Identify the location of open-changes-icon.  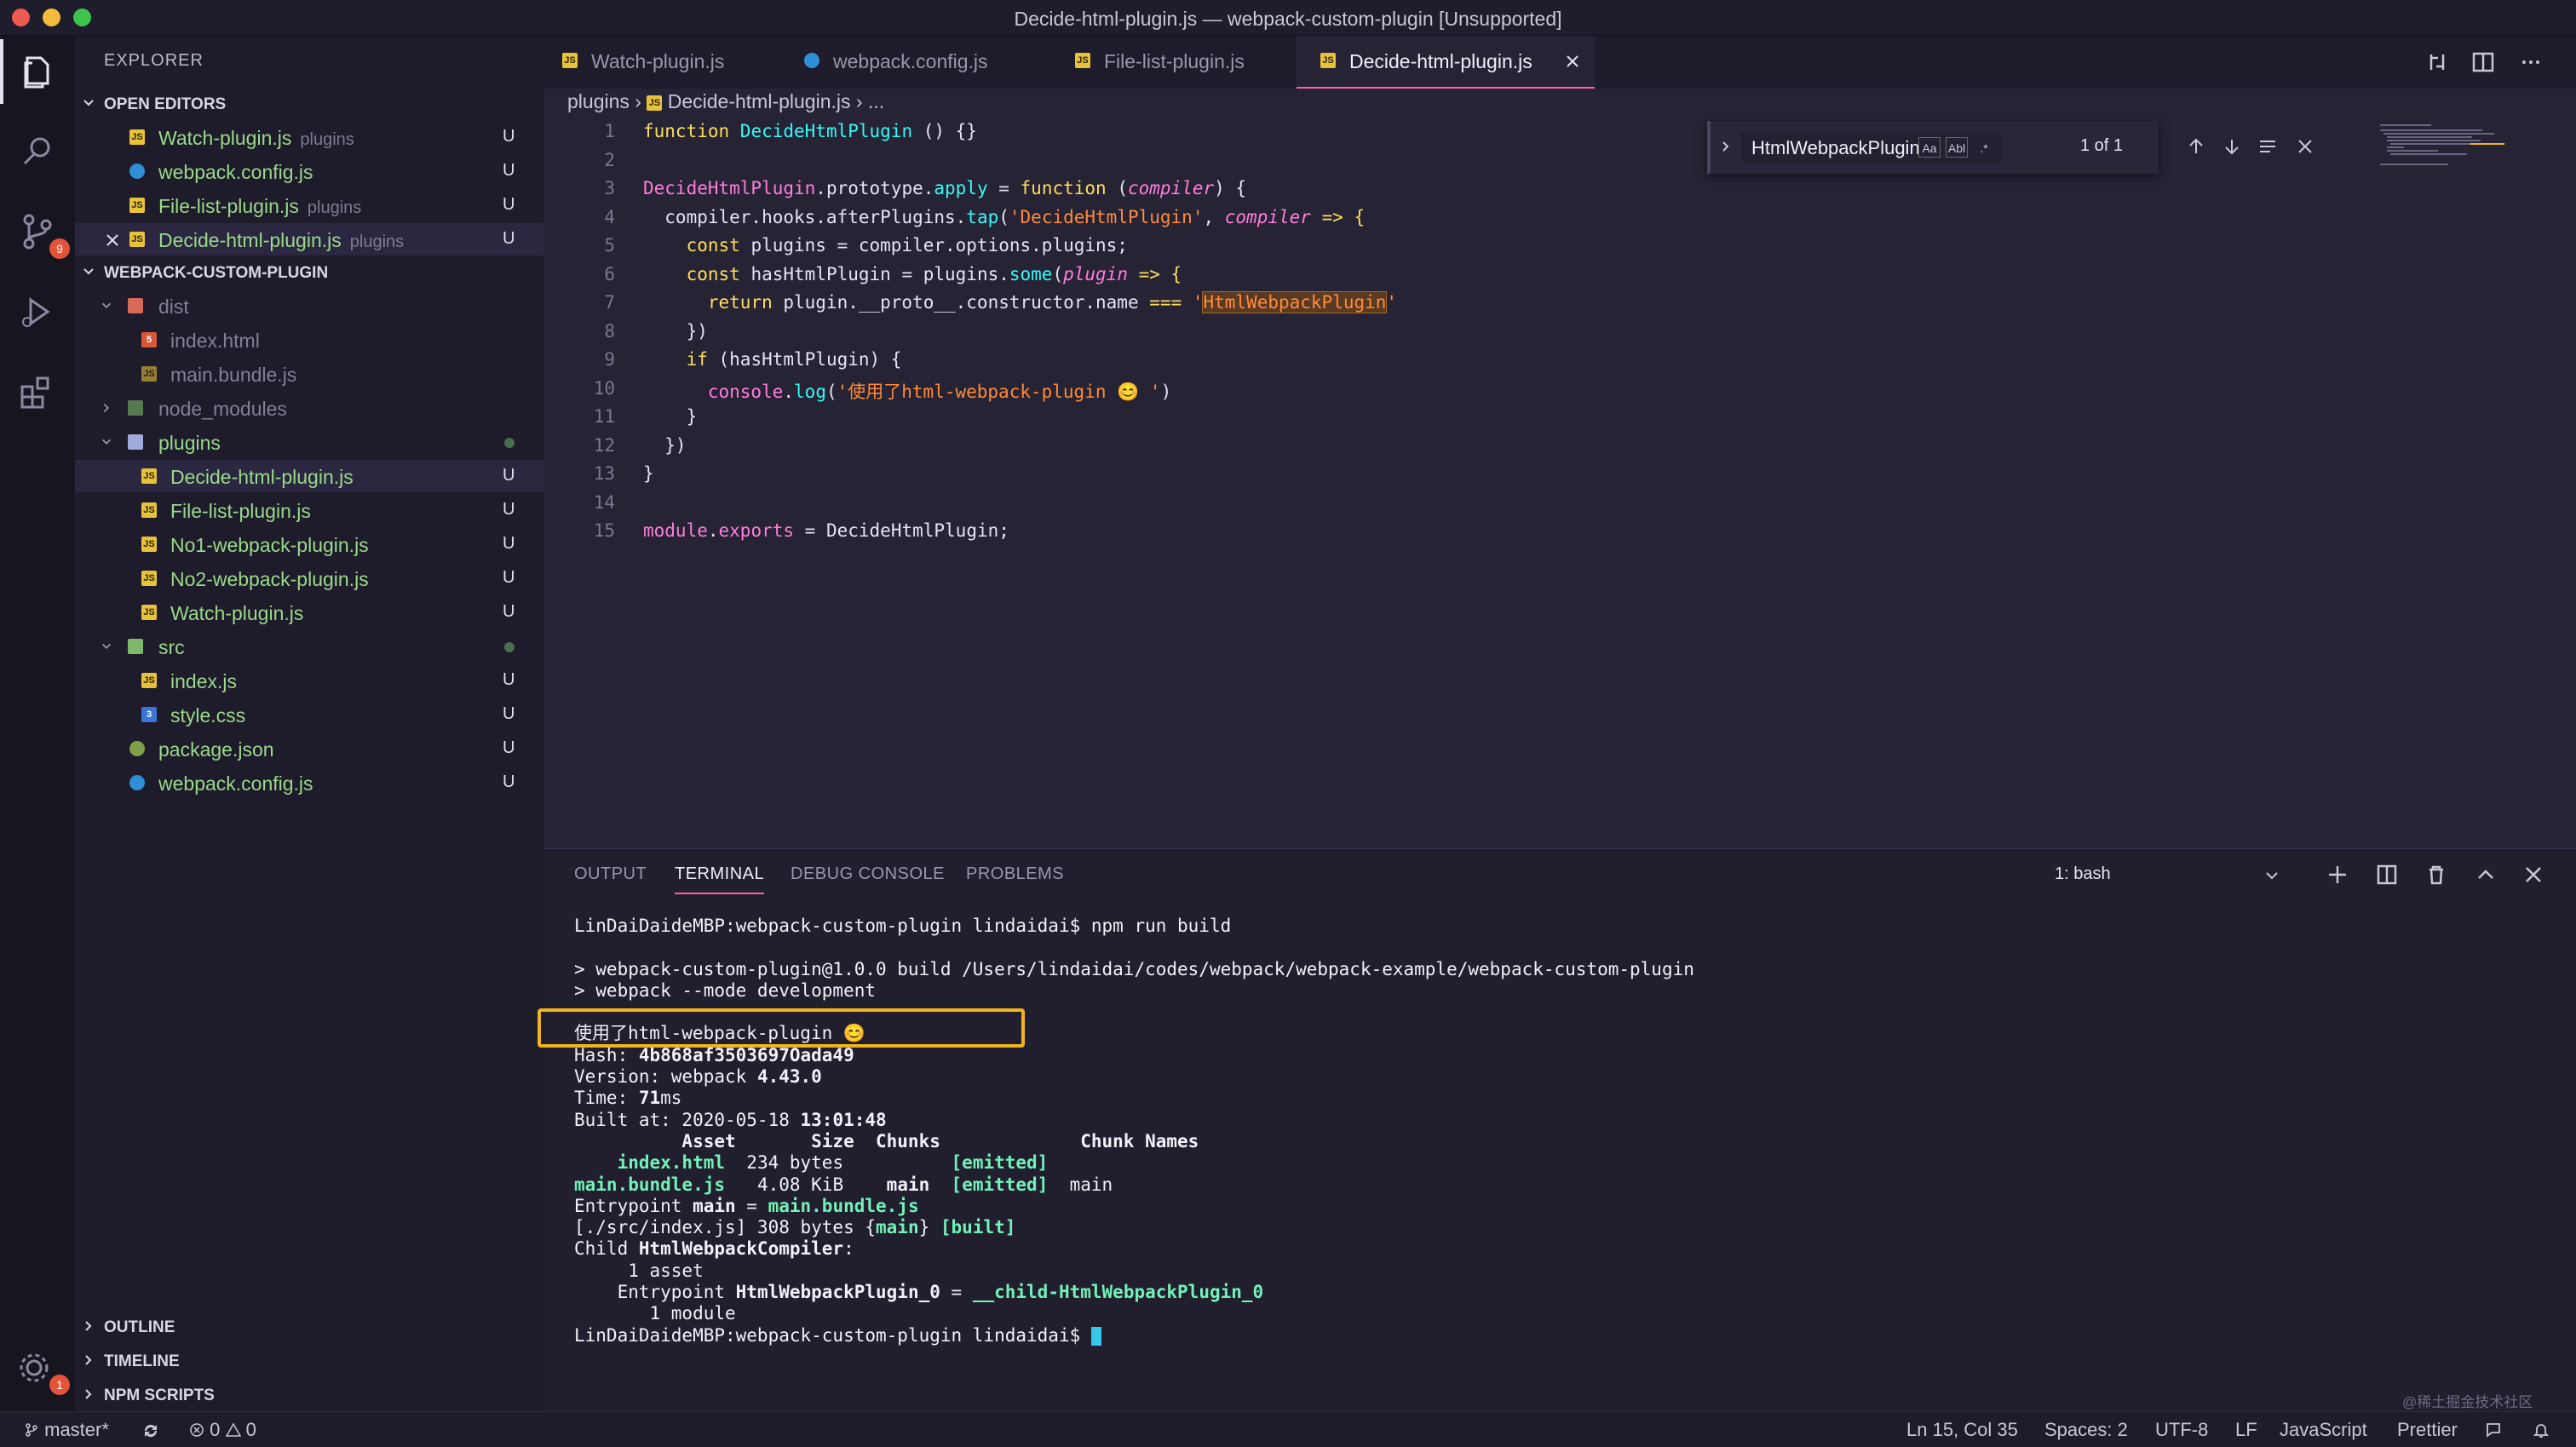
(2437, 62).